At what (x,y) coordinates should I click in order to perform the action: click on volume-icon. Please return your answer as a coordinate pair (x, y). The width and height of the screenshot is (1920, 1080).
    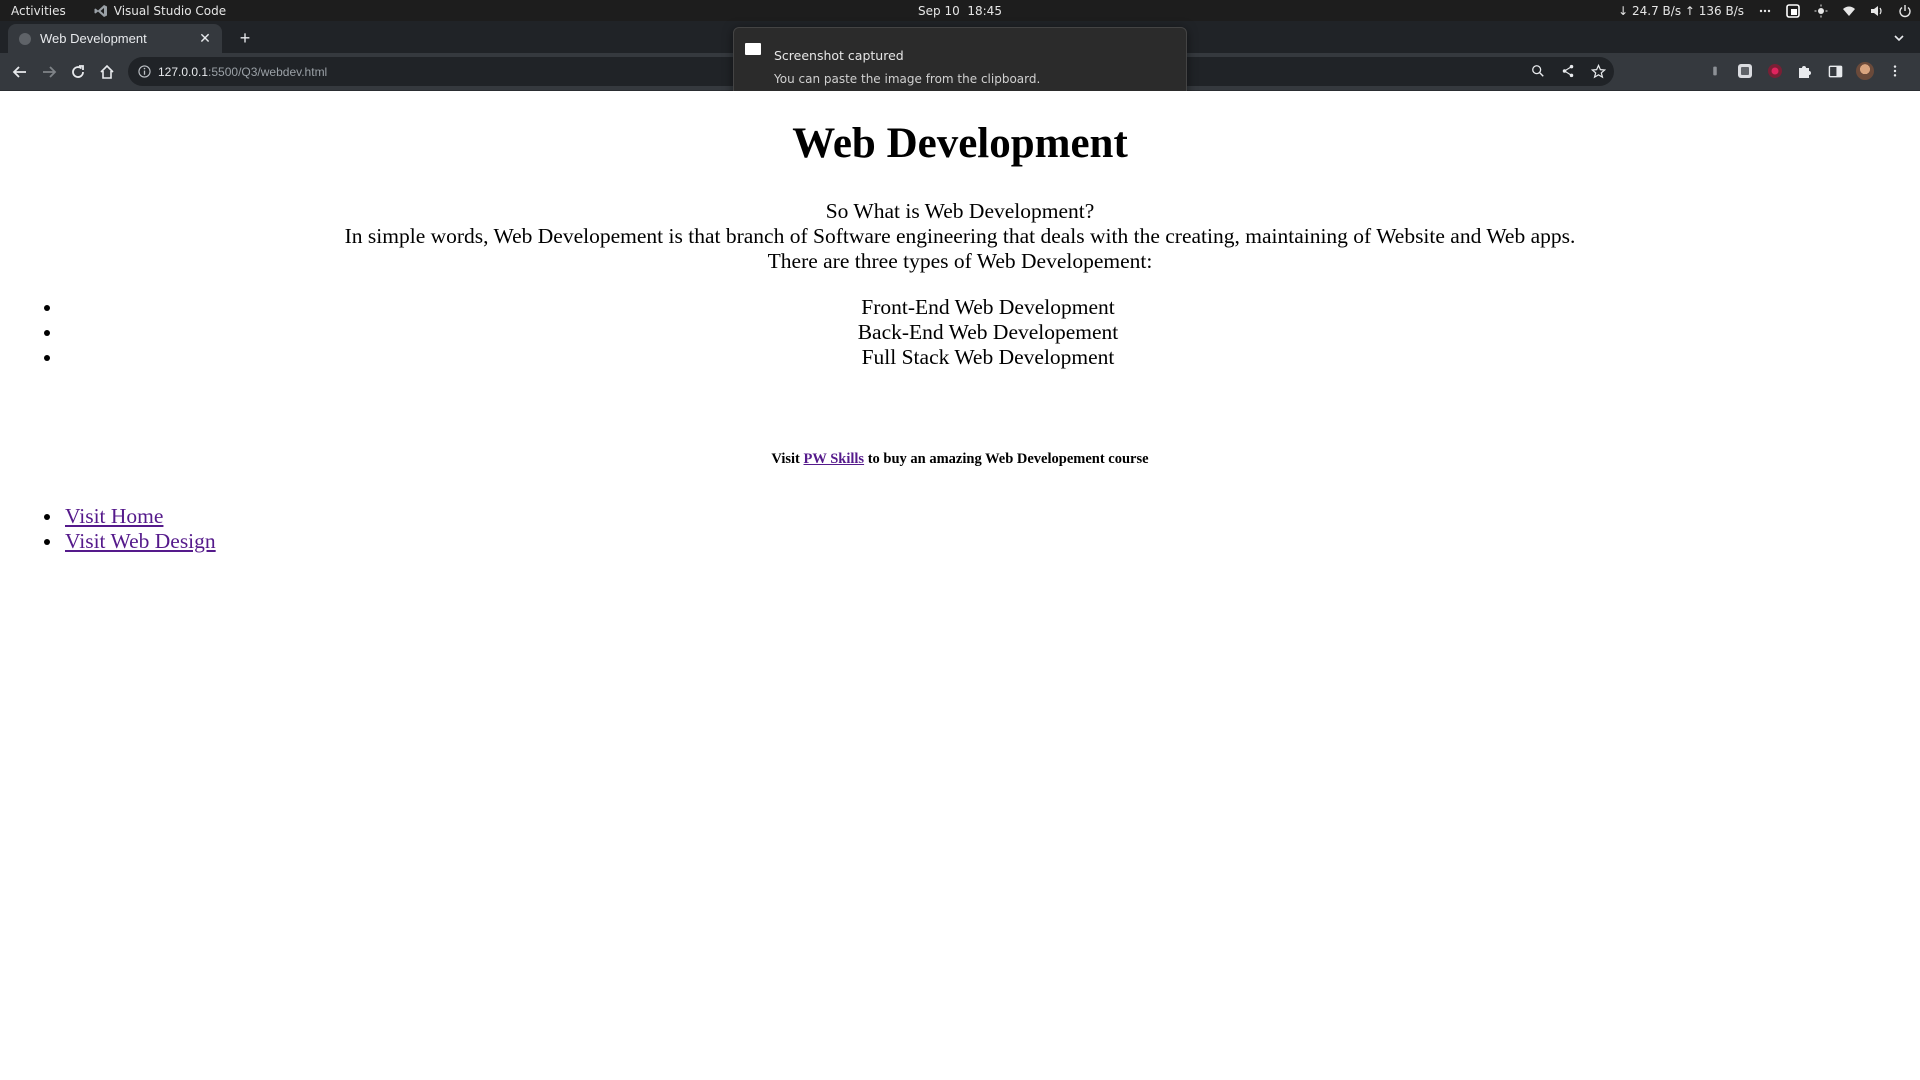
    Looking at the image, I should click on (1877, 11).